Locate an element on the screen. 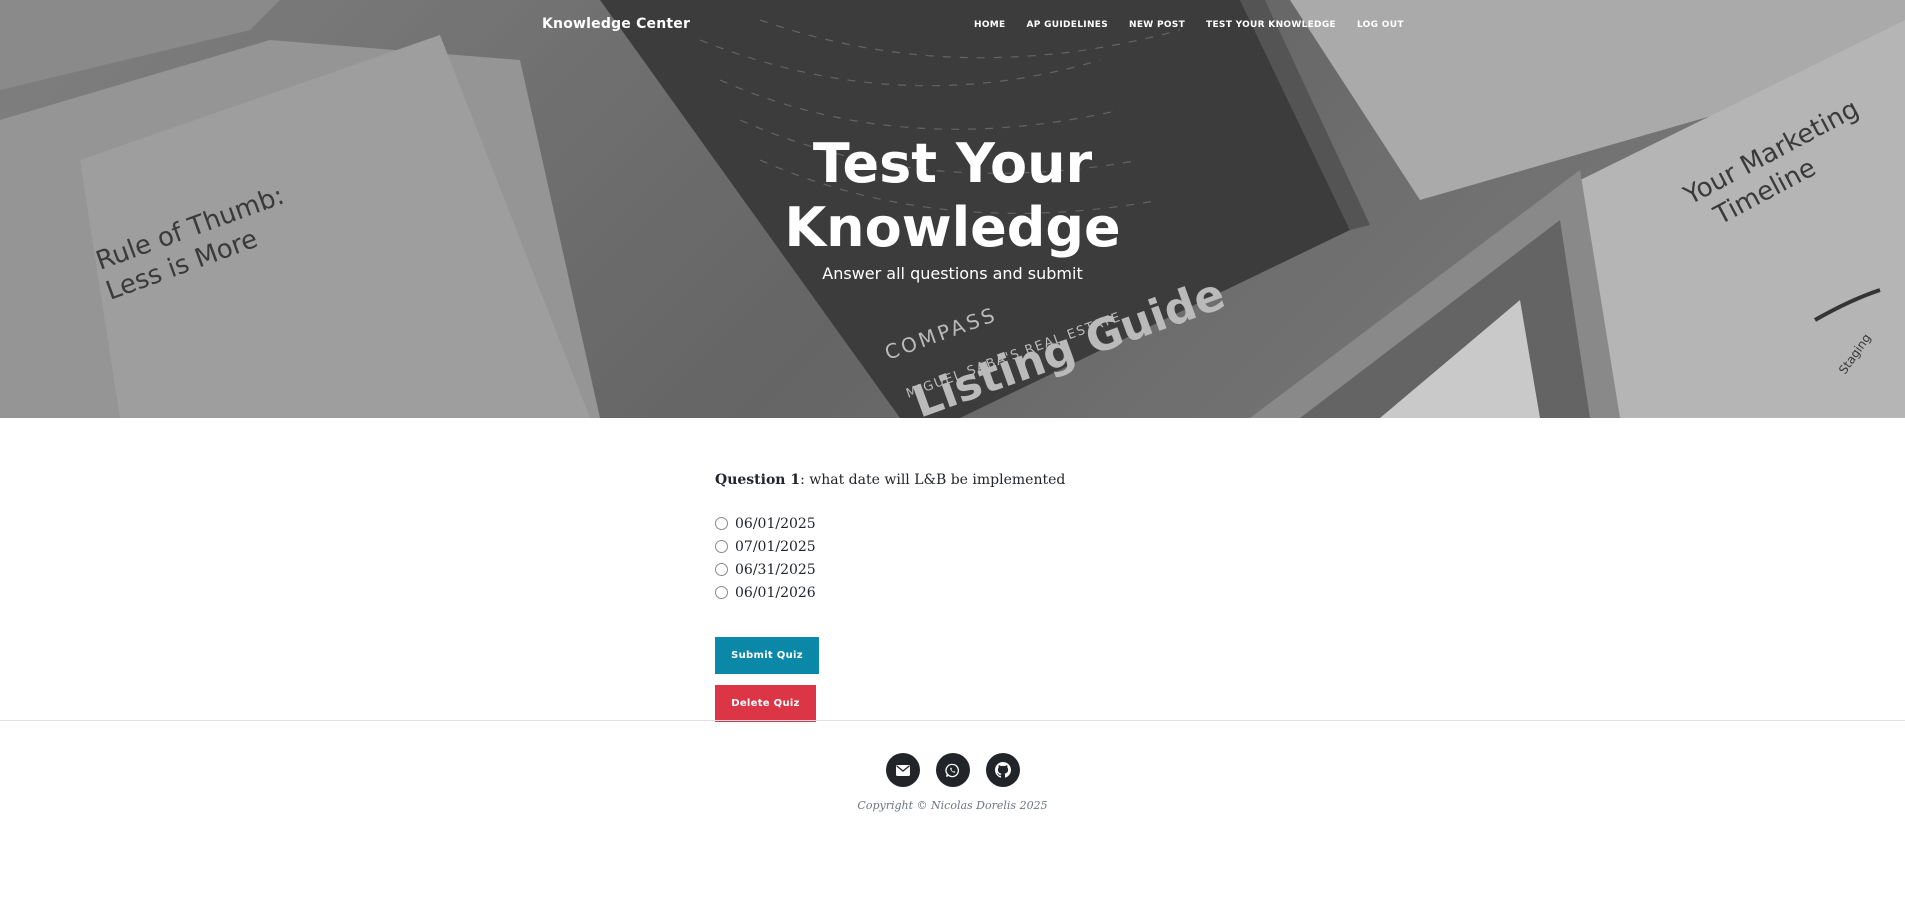  nav-link-home: Home is located at coordinates (990, 25).